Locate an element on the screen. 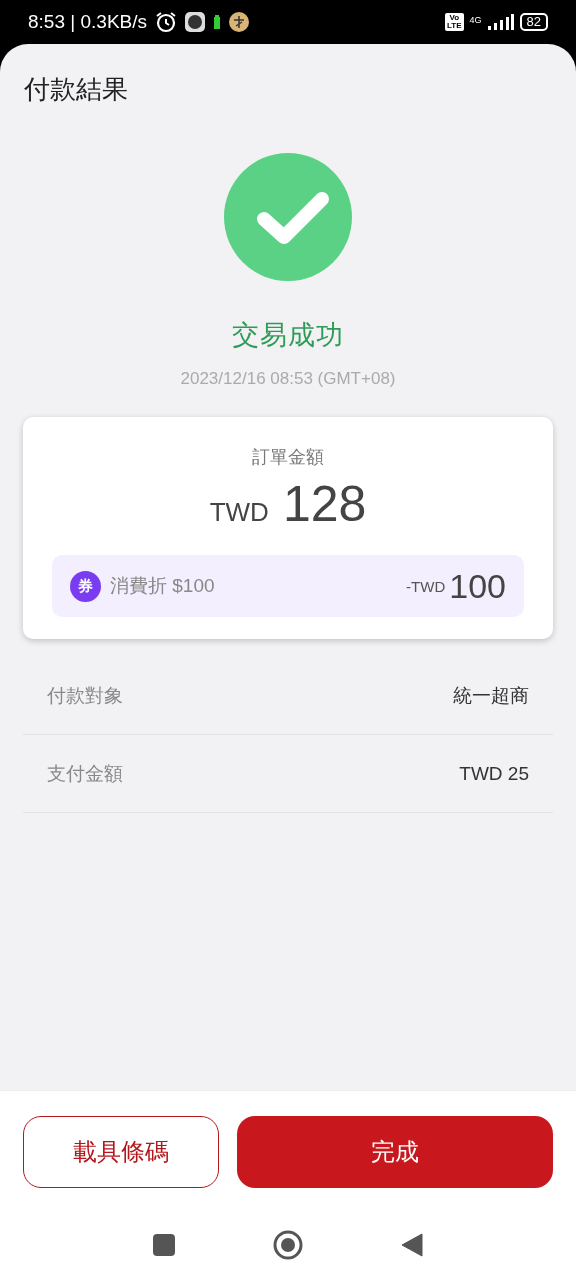 The width and height of the screenshot is (576, 1280). discount-currency: -TWD is located at coordinates (426, 586).